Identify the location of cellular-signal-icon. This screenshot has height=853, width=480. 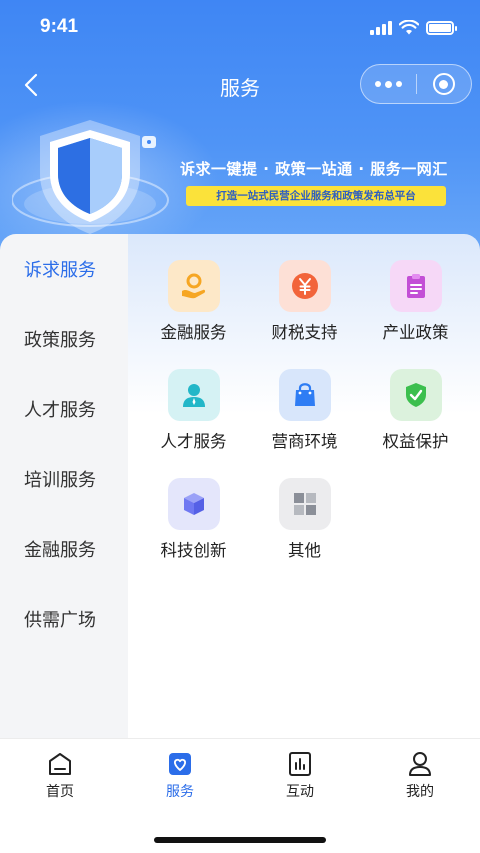
(381, 27).